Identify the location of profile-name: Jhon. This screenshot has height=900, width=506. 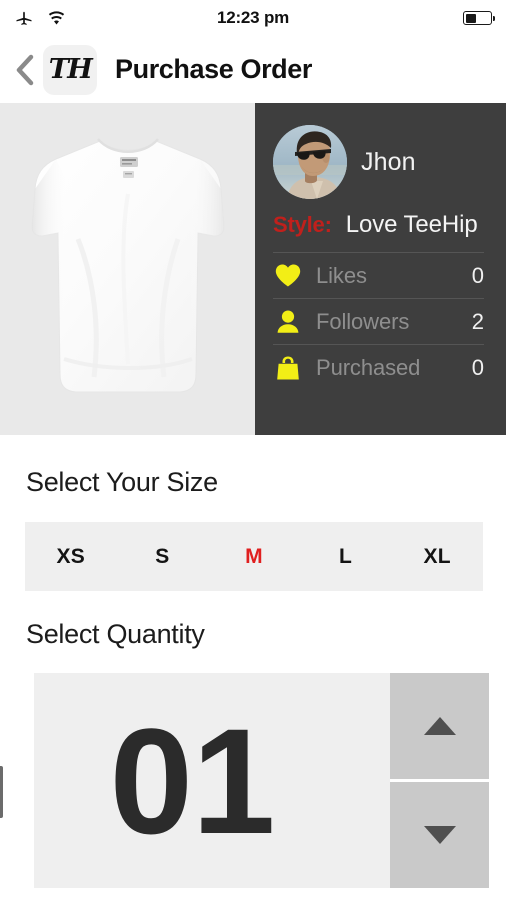
(388, 161).